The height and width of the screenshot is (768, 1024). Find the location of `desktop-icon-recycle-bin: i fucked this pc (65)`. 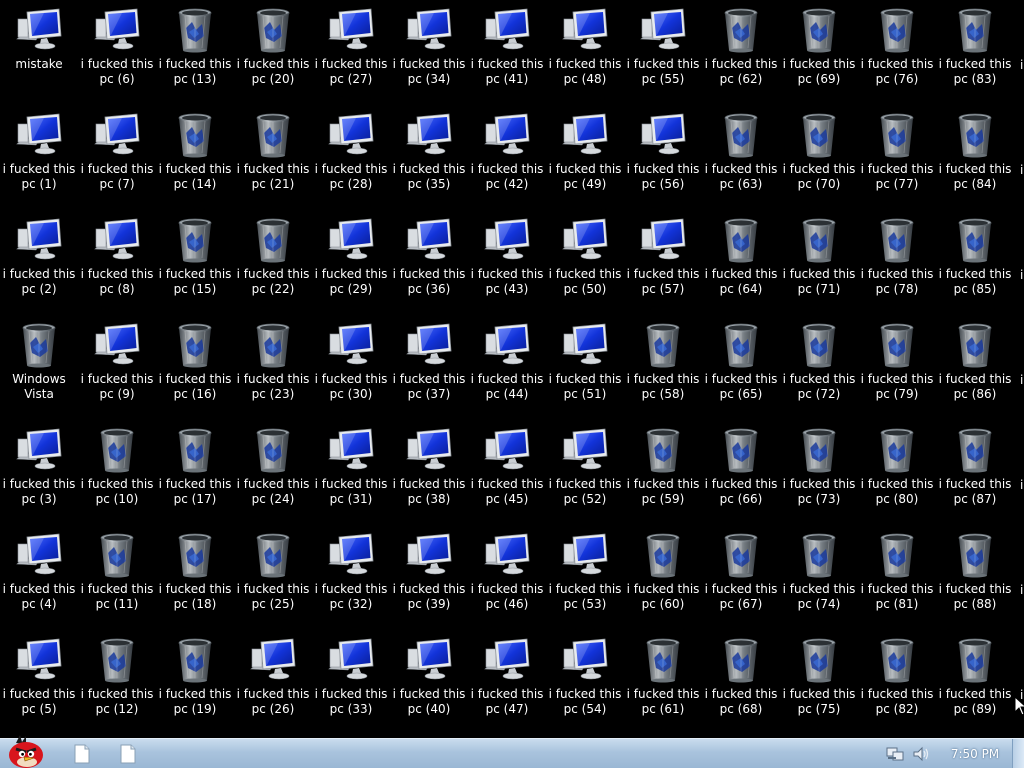

desktop-icon-recycle-bin: i fucked this pc (65) is located at coordinates (741, 363).